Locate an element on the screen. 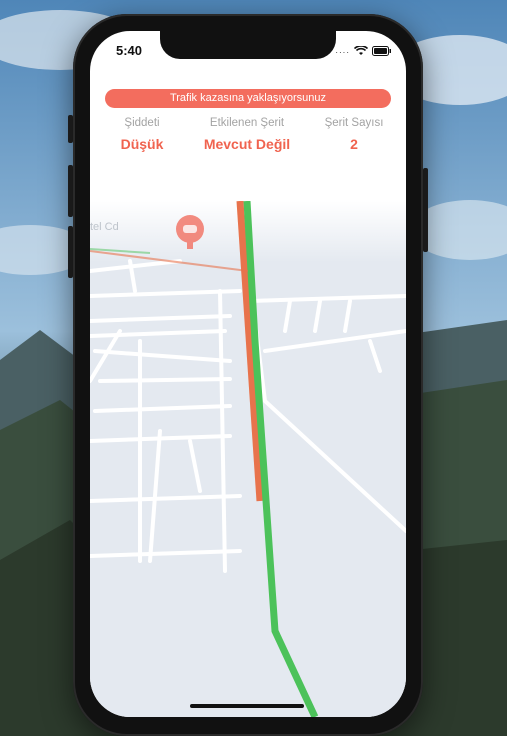 The height and width of the screenshot is (736, 507). severity-value: Düşük is located at coordinates (142, 144).